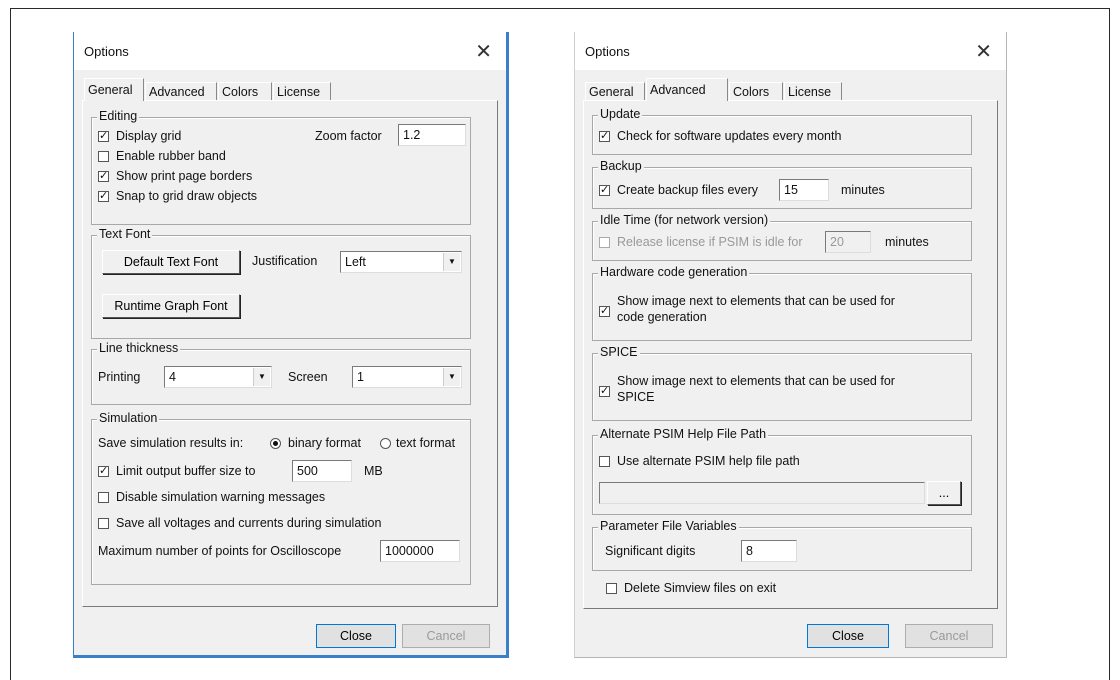  Describe the element at coordinates (128, 418) in the screenshot. I see `simulation-legend: Simulation` at that location.